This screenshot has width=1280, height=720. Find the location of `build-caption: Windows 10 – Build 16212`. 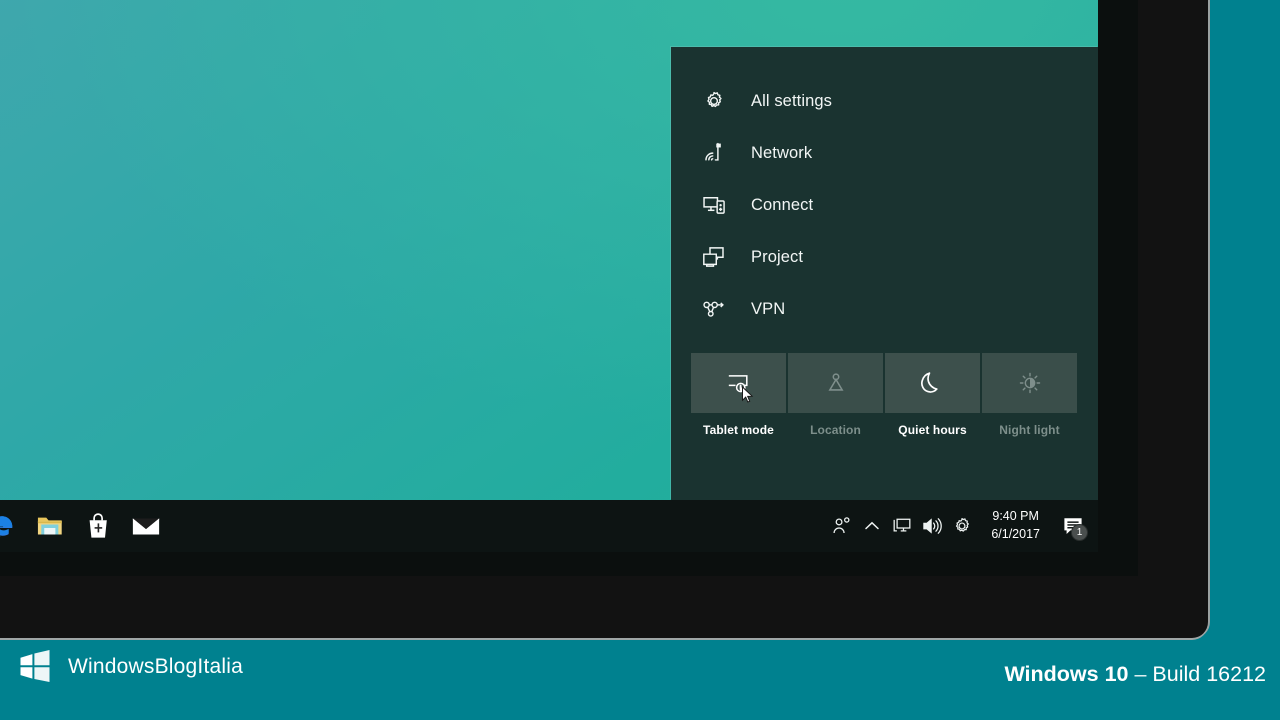

build-caption: Windows 10 – Build 16212 is located at coordinates (1135, 674).